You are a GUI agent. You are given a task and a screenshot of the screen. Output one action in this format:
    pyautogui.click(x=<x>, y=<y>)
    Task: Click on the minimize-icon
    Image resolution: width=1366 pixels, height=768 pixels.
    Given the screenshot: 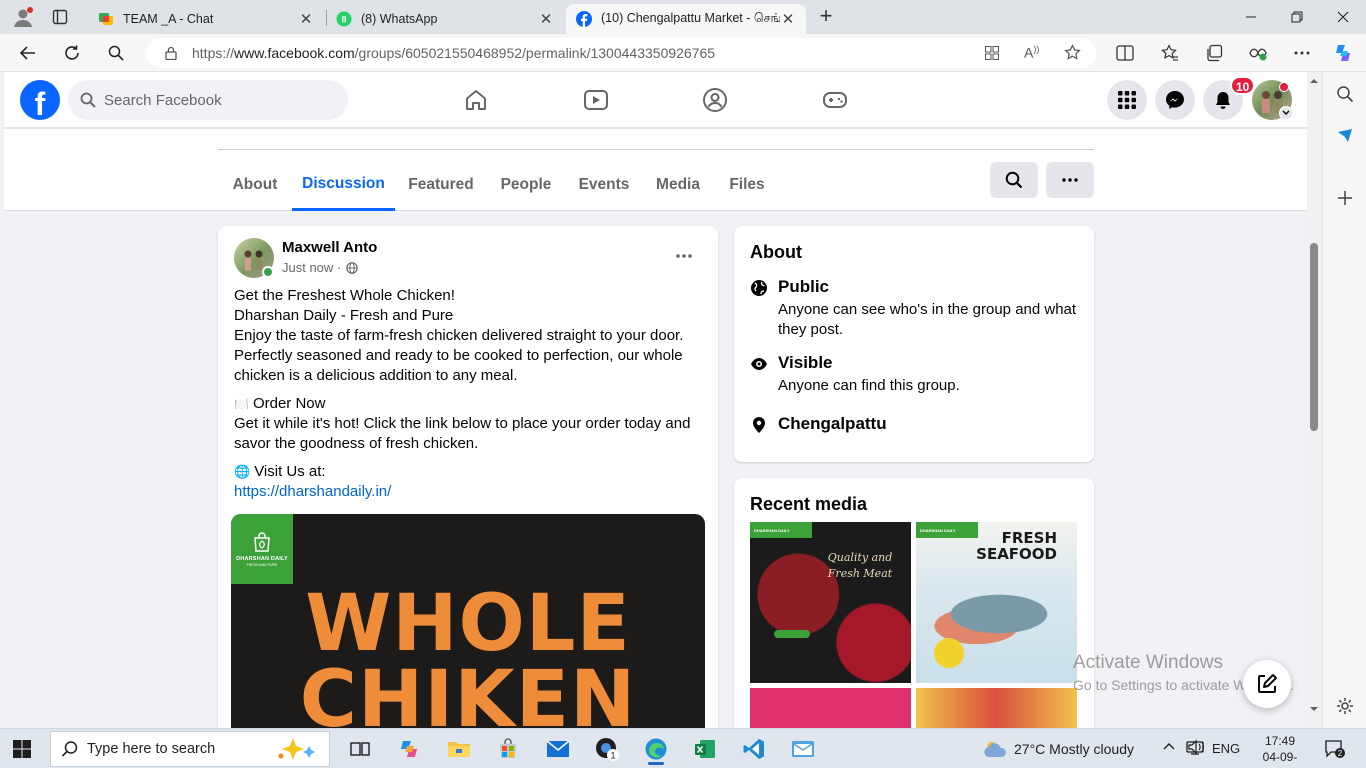 What is the action you would take?
    pyautogui.click(x=1251, y=17)
    